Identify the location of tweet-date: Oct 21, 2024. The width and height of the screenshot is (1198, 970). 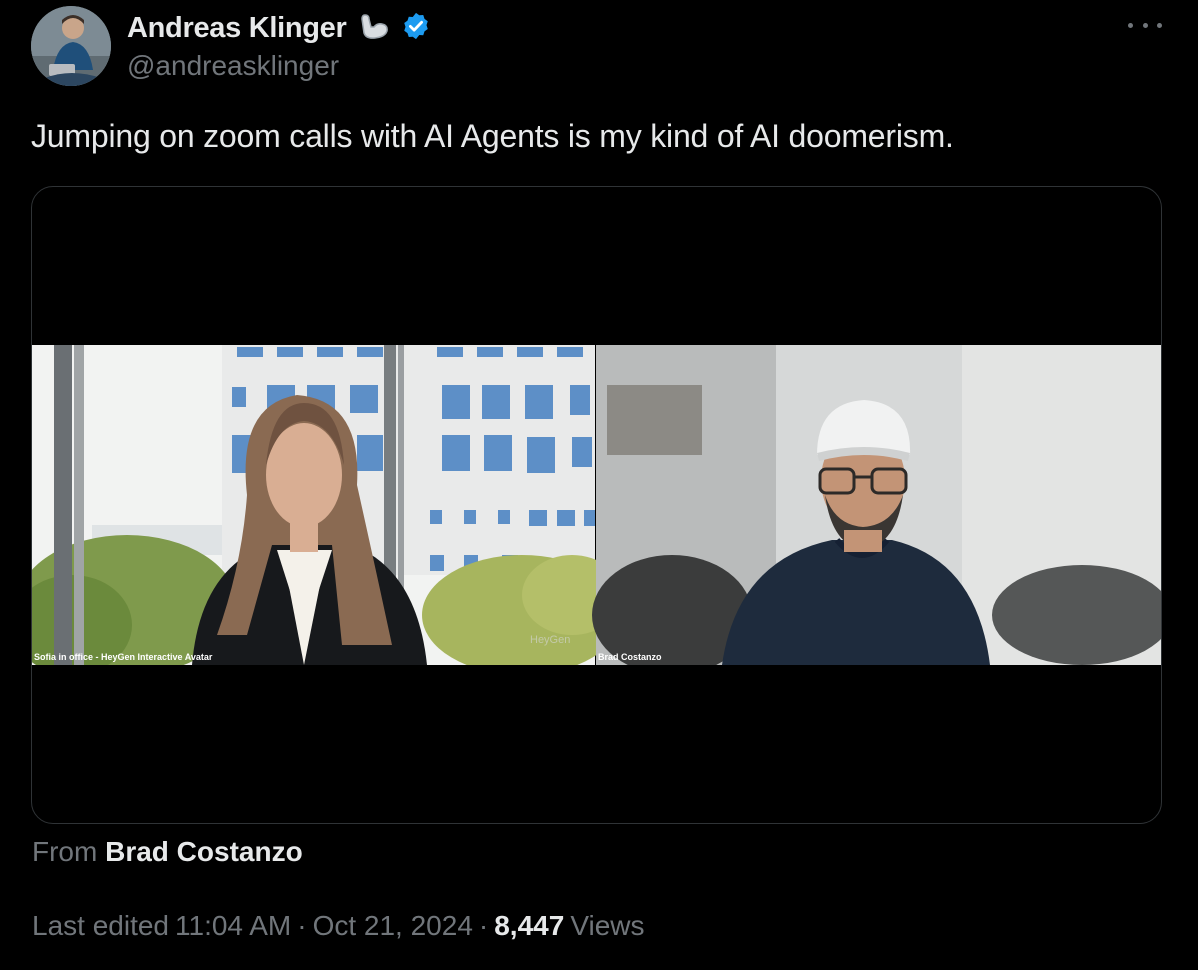
(393, 926).